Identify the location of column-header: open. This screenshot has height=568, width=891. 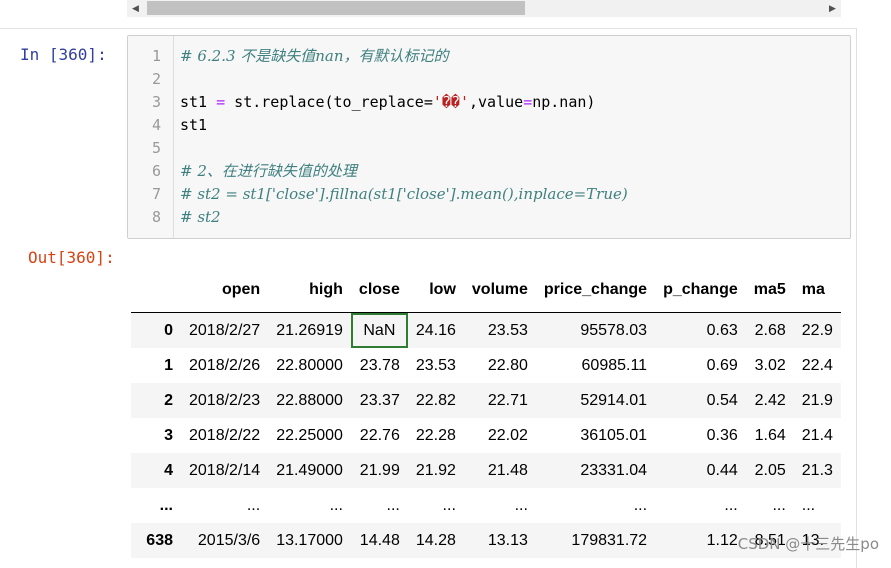
(225, 290).